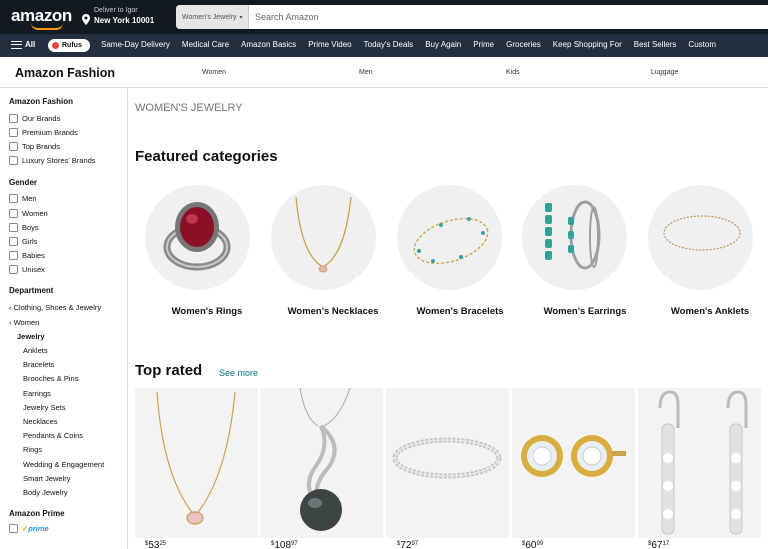  What do you see at coordinates (45, 492) in the screenshot?
I see `department-subcategory: Body Jewelry` at bounding box center [45, 492].